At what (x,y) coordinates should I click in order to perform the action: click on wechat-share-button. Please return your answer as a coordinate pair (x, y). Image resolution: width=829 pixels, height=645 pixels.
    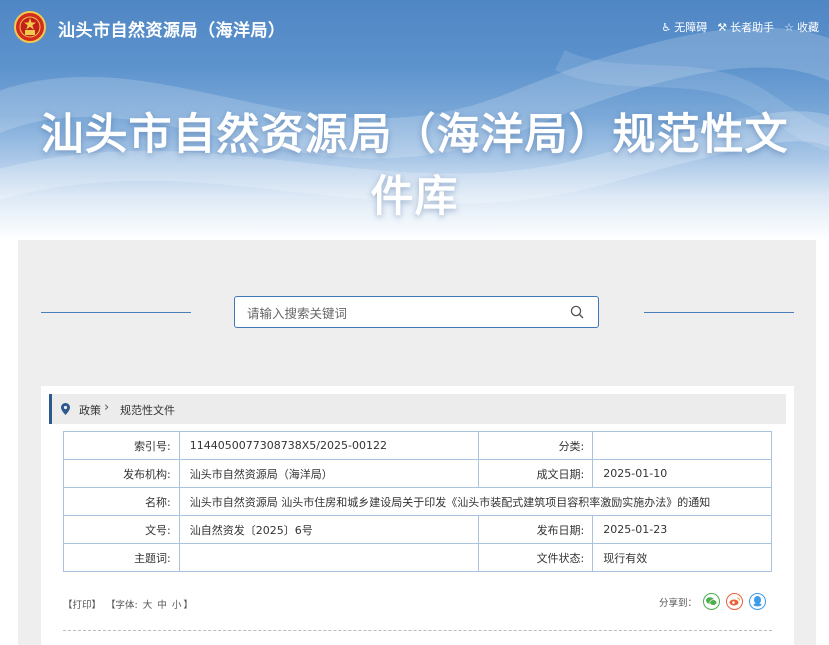
    Looking at the image, I should click on (712, 601).